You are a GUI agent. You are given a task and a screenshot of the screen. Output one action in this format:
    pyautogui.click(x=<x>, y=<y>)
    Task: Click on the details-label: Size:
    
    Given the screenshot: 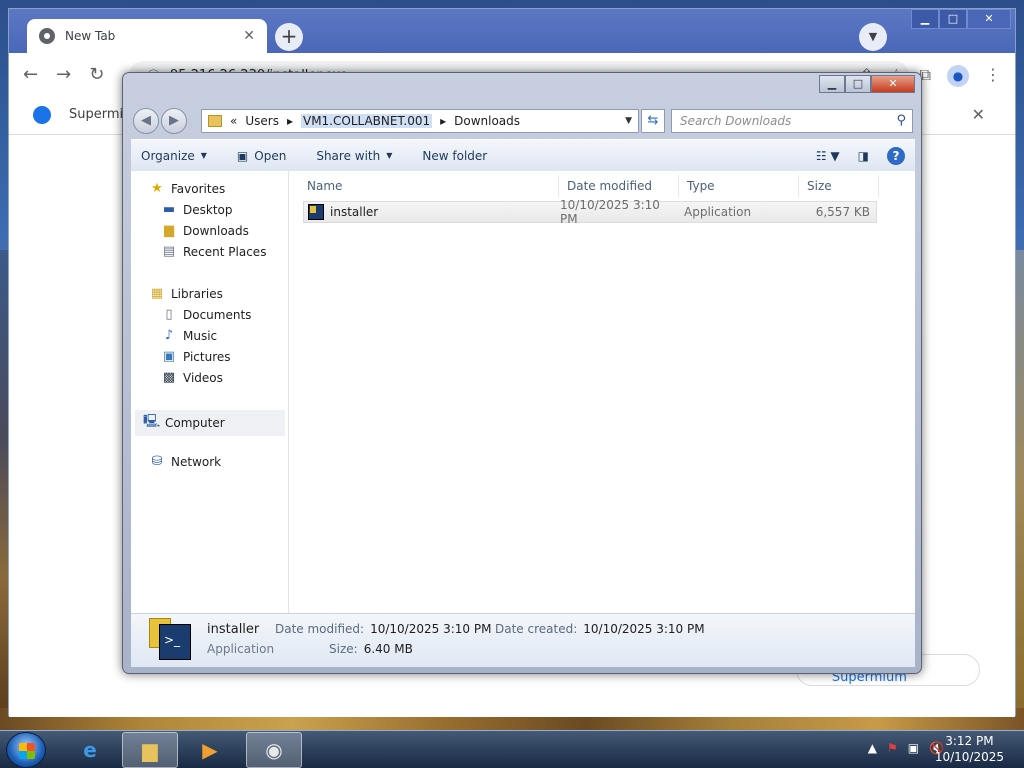 What is the action you would take?
    pyautogui.click(x=343, y=649)
    